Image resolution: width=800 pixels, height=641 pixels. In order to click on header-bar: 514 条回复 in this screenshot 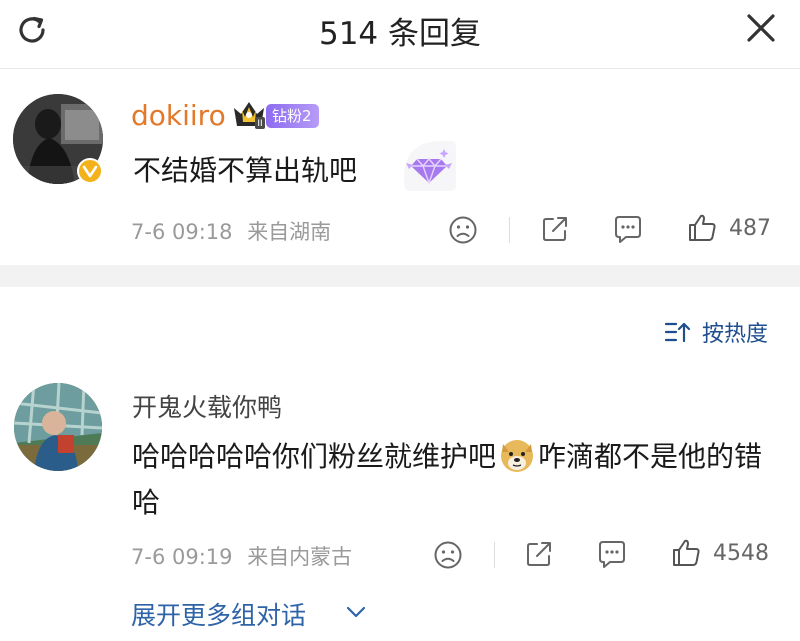, I will do `click(400, 34)`.